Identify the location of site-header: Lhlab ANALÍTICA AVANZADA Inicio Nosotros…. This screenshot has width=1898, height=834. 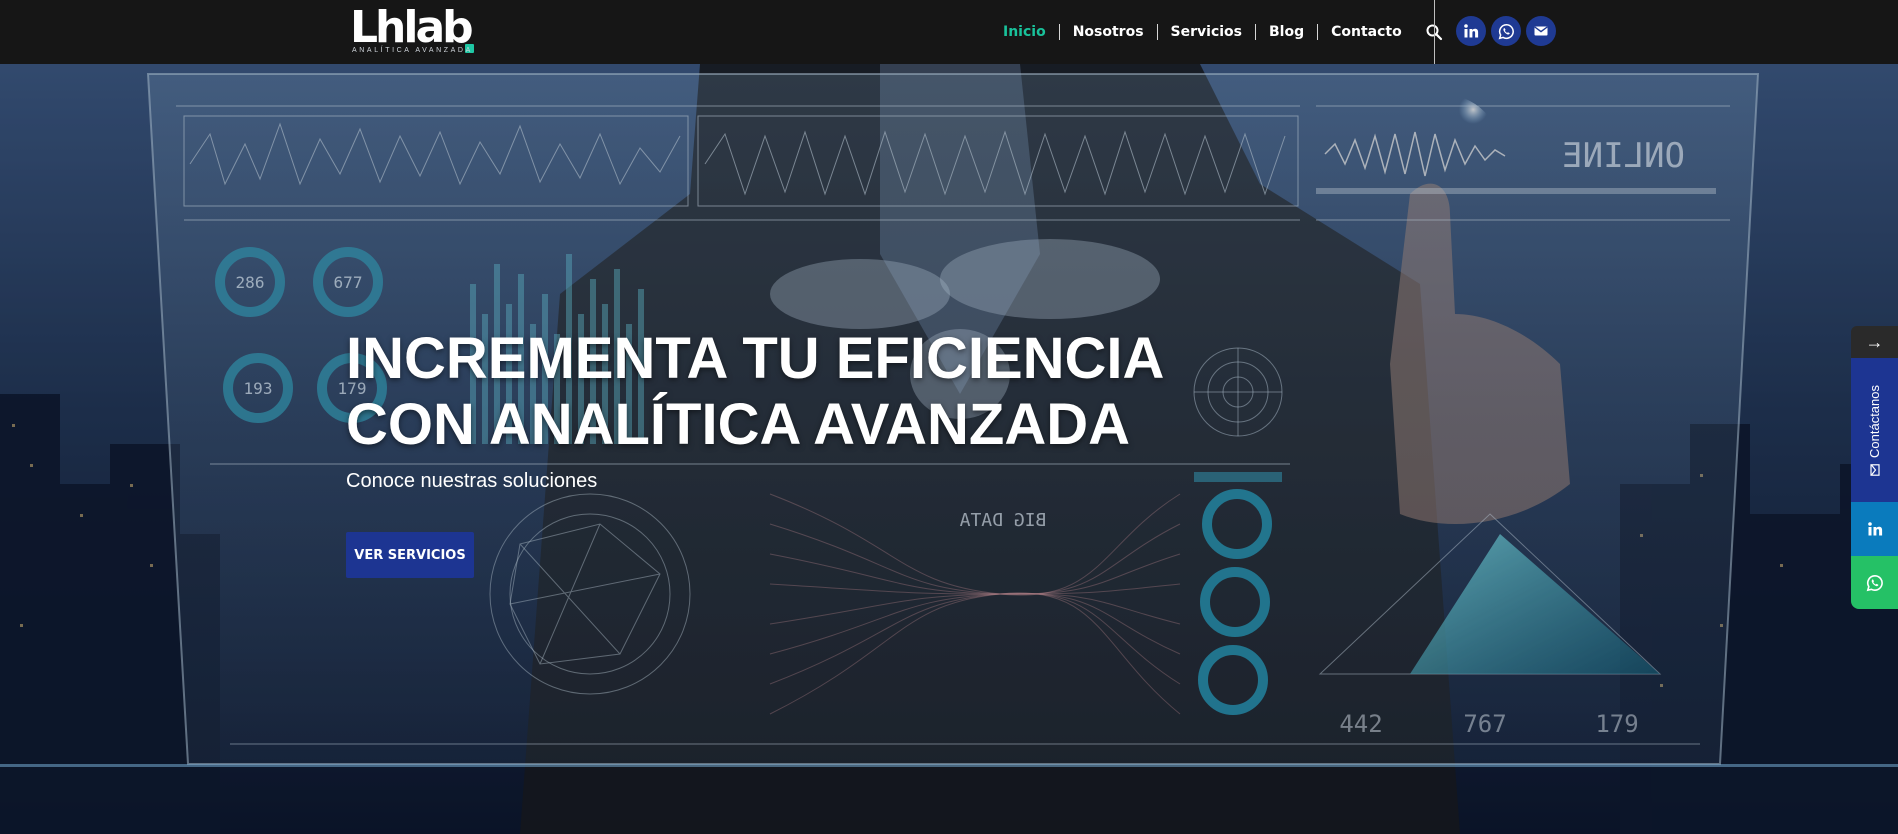
(949, 32).